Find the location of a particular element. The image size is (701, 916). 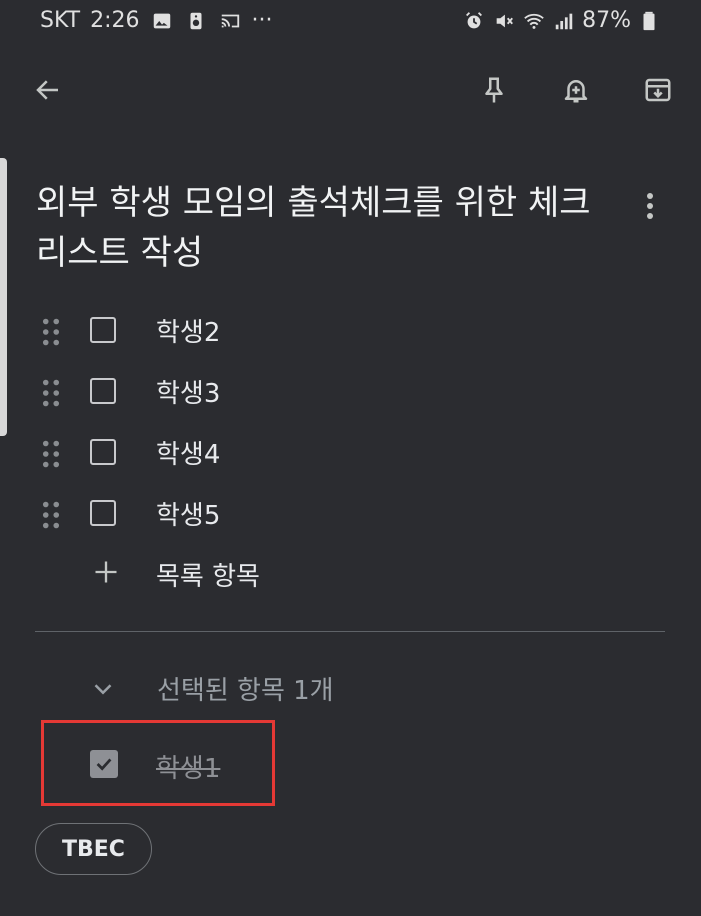

note-title: 외부 학생 모임의 출석체크를 위한 체크리스트 작성 is located at coordinates (321, 228).